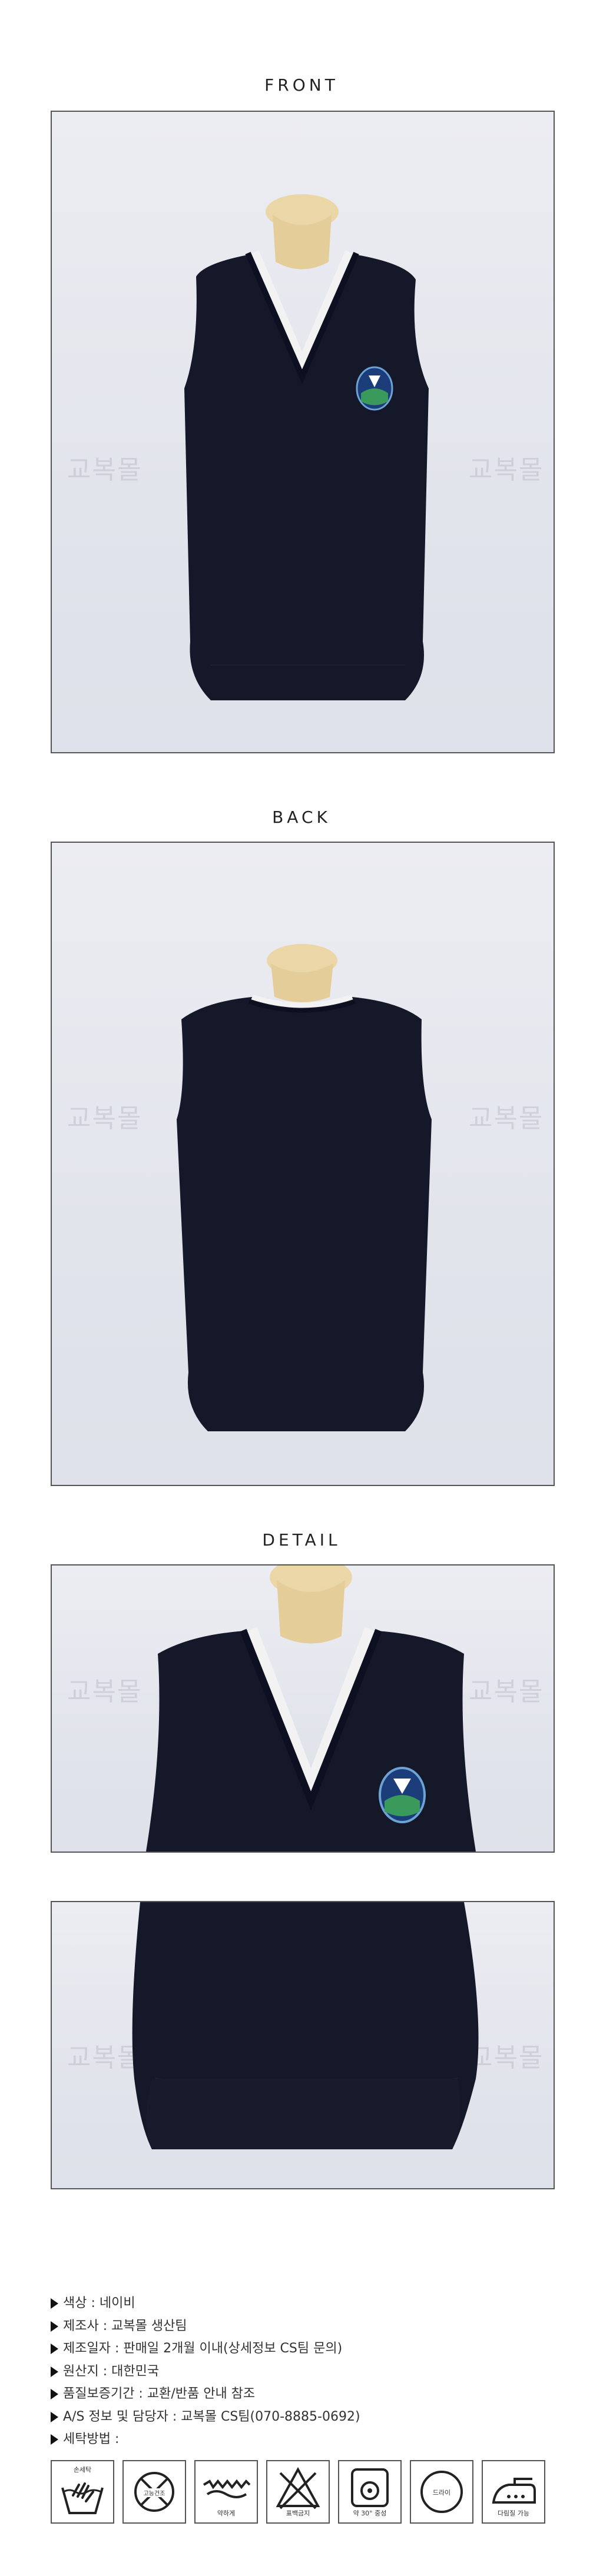 The image size is (603, 2576). What do you see at coordinates (226, 2492) in the screenshot?
I see `wring-gently-icon: 약하게` at bounding box center [226, 2492].